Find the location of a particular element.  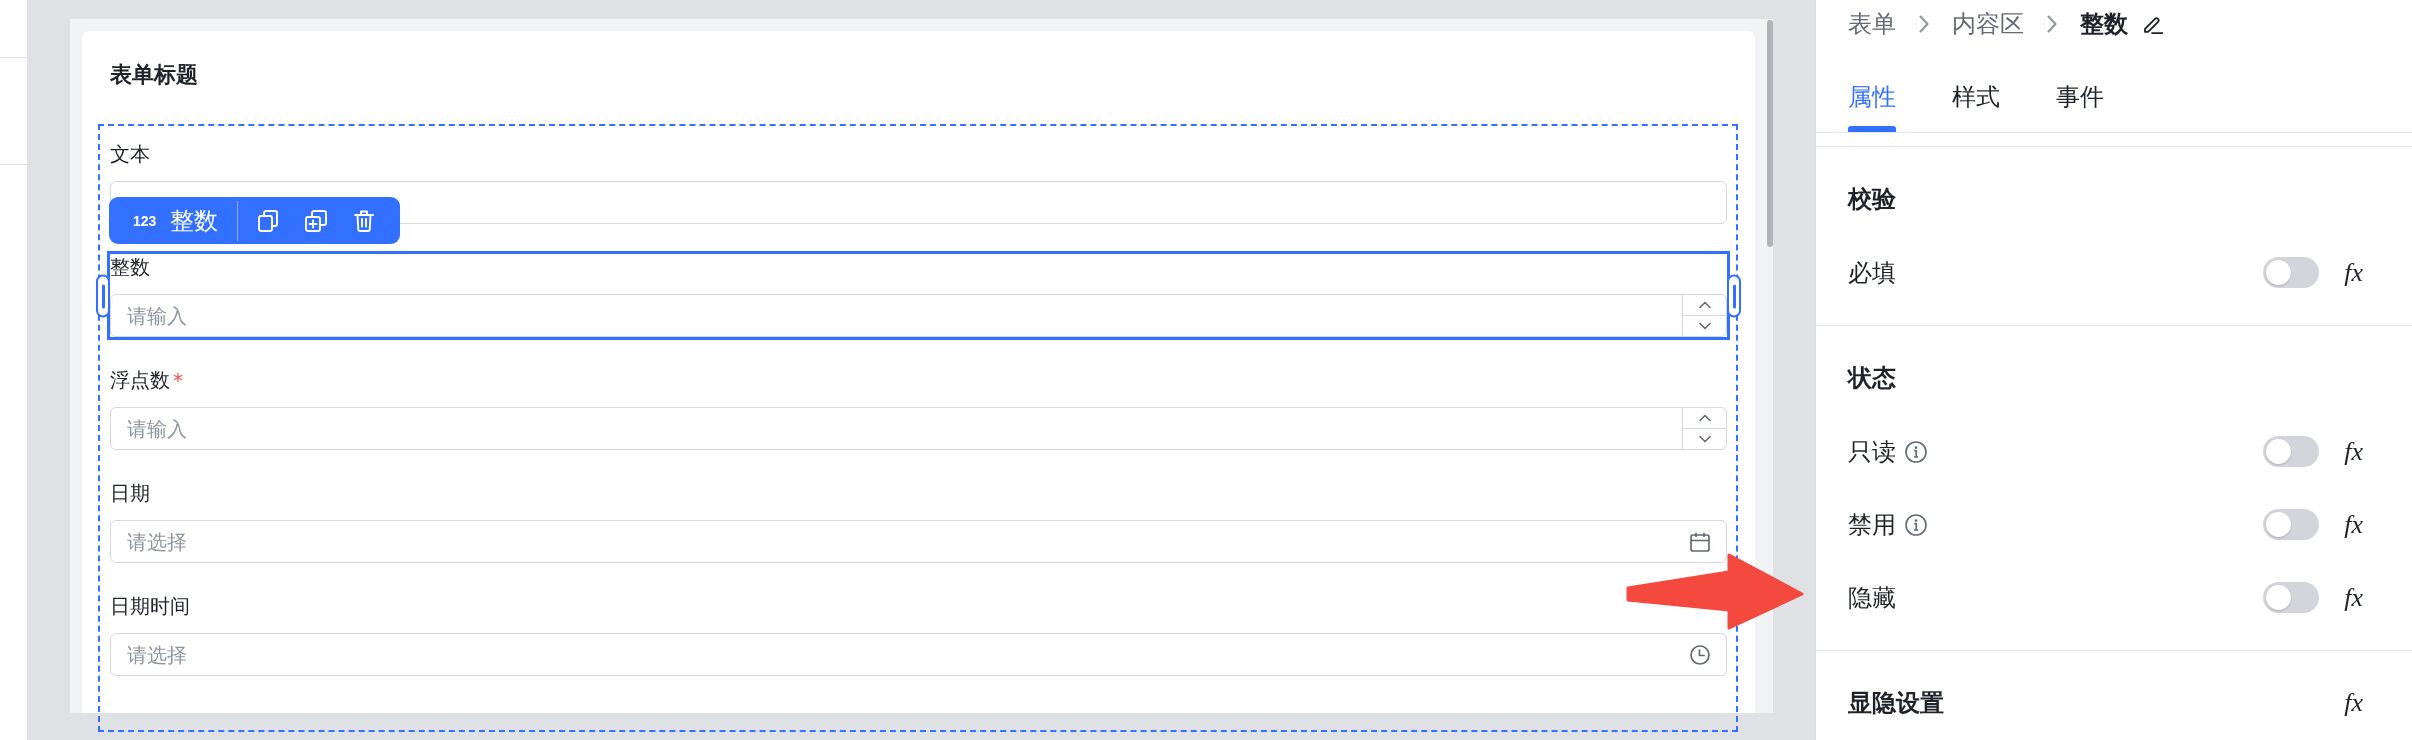

setting-label: 只读 is located at coordinates (1872, 452).